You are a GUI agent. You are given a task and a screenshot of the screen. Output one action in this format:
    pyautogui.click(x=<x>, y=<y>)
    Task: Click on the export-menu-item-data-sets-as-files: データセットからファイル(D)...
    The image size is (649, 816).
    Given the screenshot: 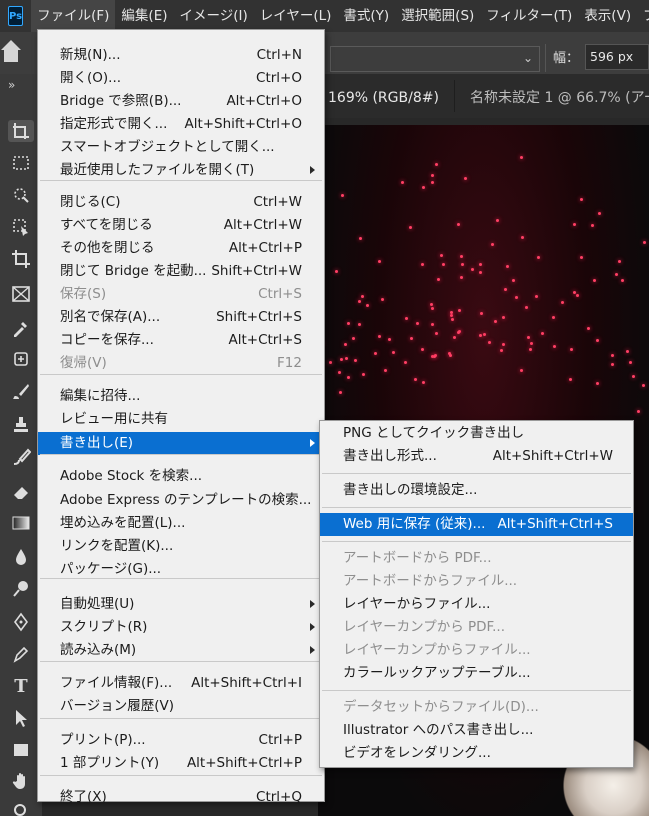 What is the action you would take?
    pyautogui.click(x=476, y=707)
    